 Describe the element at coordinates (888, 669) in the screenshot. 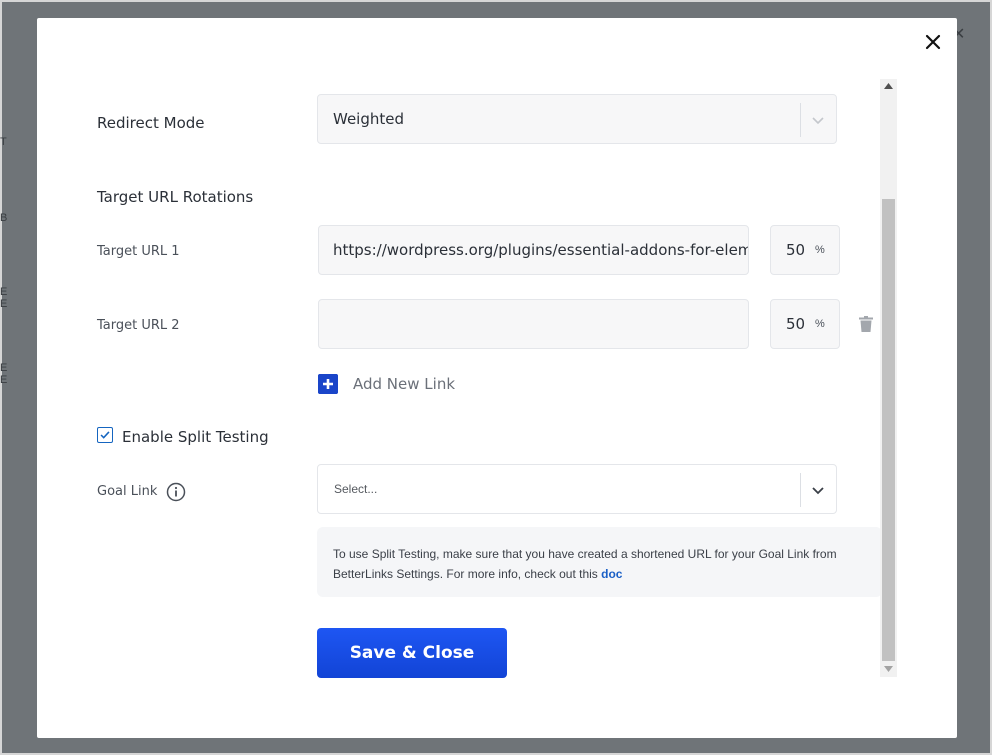

I see `scroll-down-arrow-icon` at that location.